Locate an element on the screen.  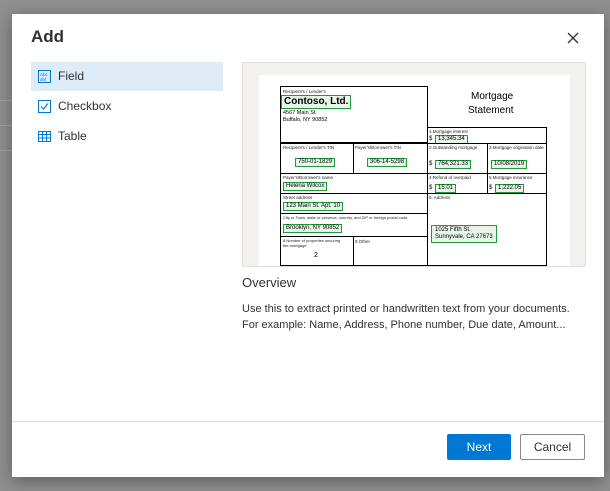
property-address-field: 1025 Fifth St. Sunnyvale, CA 27673 is located at coordinates (464, 234).